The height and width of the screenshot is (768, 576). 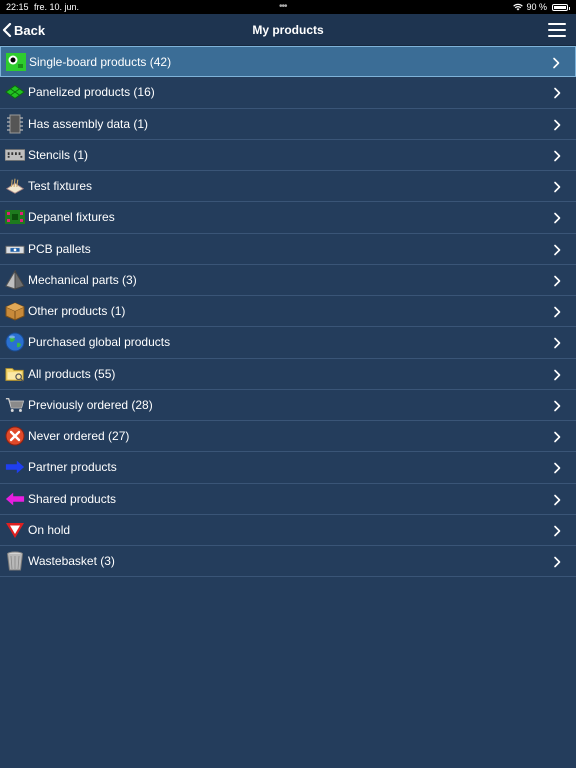 What do you see at coordinates (15, 92) in the screenshot?
I see `panel-icon` at bounding box center [15, 92].